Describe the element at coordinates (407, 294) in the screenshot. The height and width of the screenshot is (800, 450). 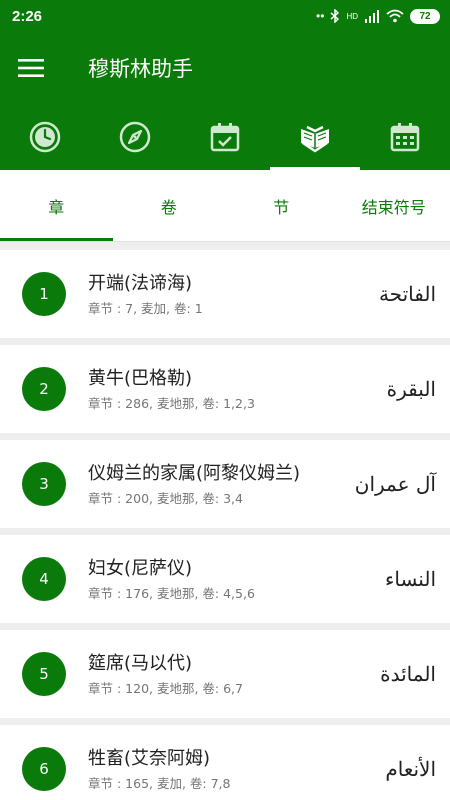
I see `surah-arabic-name: الفاتحة` at that location.